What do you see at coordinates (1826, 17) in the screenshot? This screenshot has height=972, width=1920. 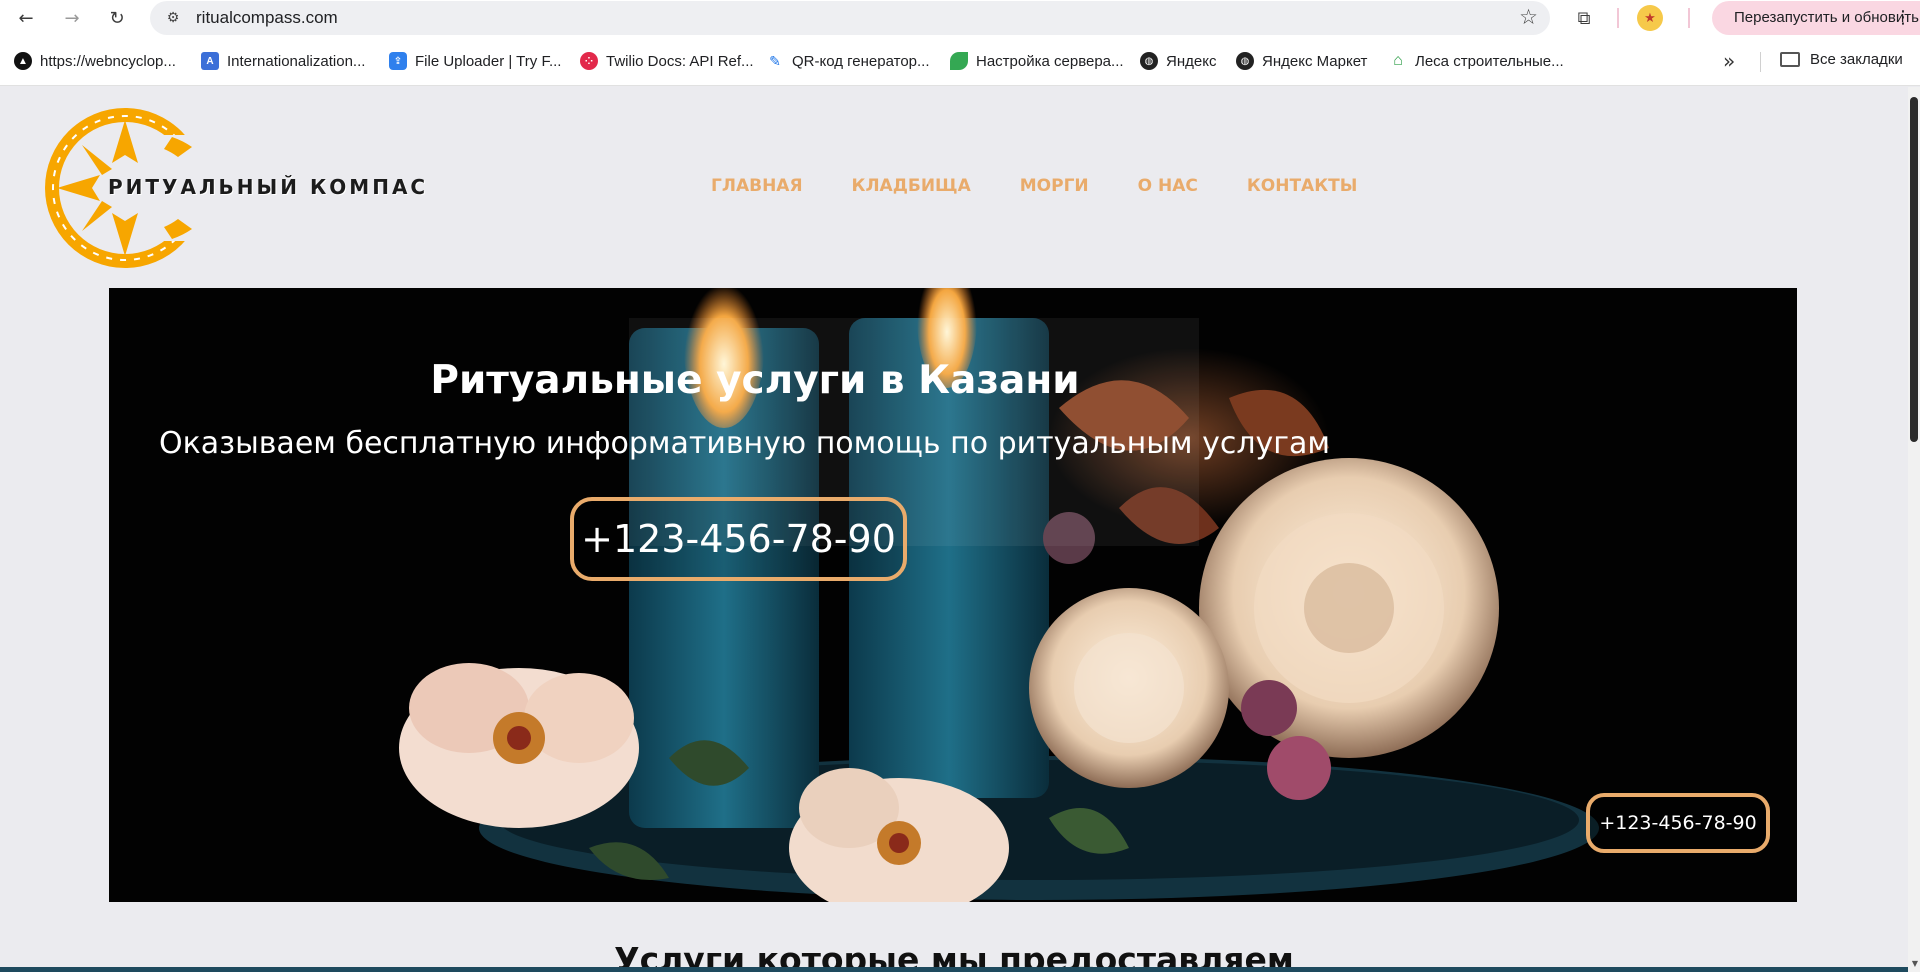 I see `relaunch-label: Перезапустить и обновить` at bounding box center [1826, 17].